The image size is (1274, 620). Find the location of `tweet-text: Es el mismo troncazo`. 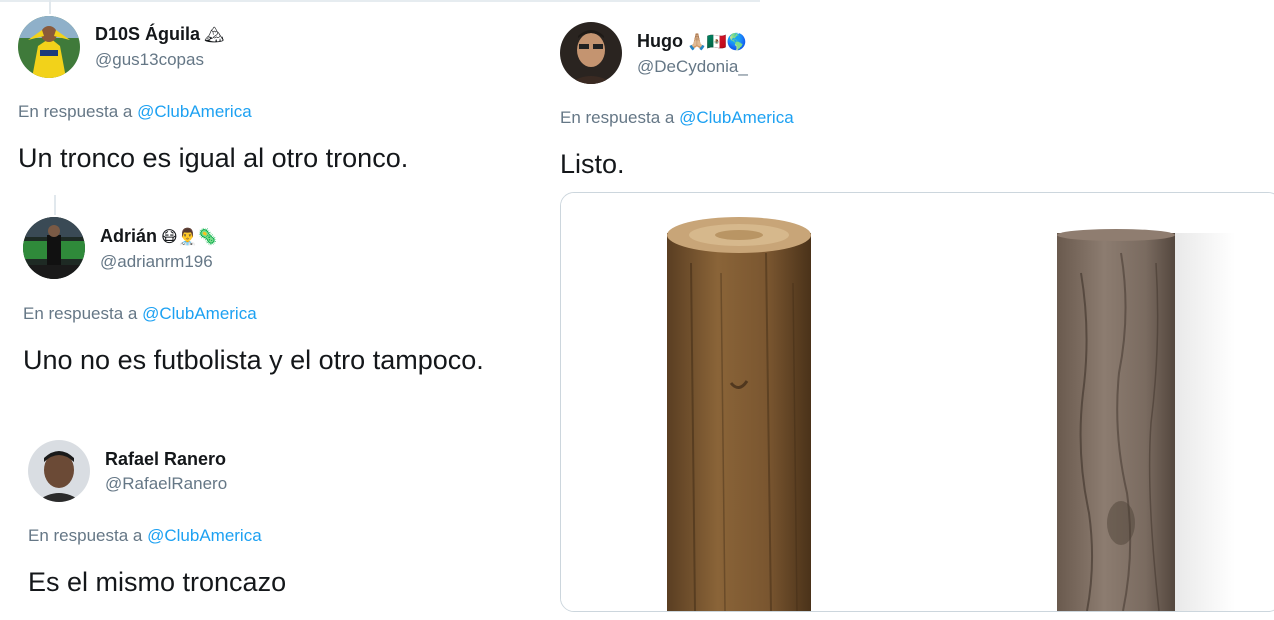

tweet-text: Es el mismo troncazo is located at coordinates (157, 582).